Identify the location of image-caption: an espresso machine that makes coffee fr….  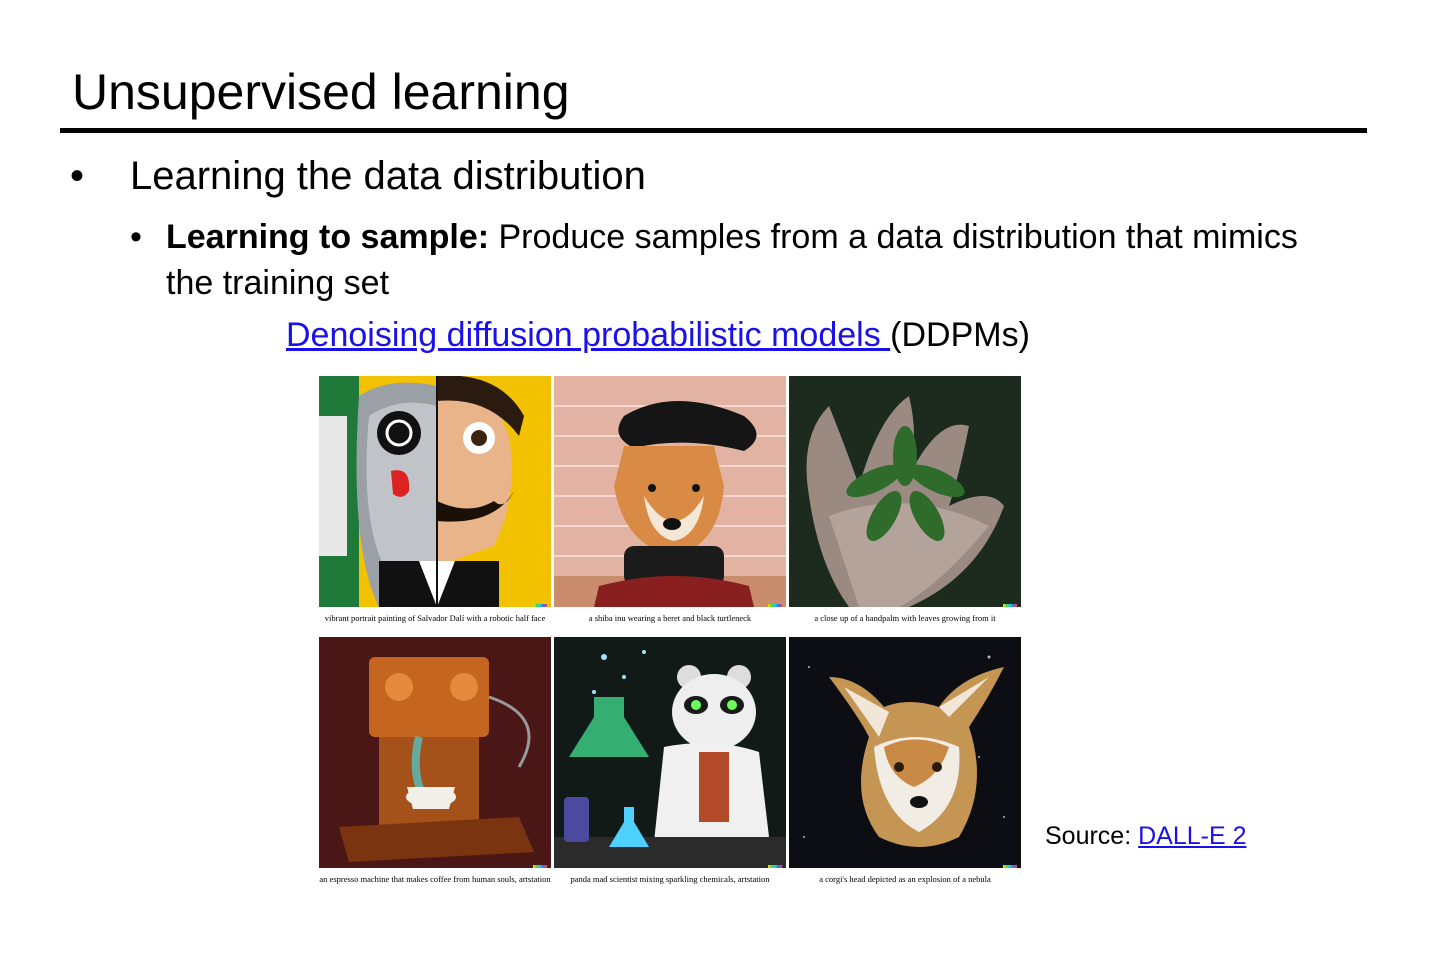
(435, 879).